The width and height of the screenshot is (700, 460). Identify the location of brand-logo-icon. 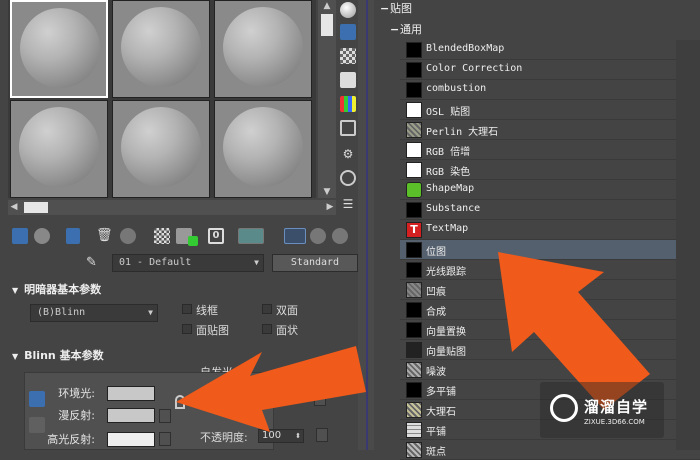
(564, 408).